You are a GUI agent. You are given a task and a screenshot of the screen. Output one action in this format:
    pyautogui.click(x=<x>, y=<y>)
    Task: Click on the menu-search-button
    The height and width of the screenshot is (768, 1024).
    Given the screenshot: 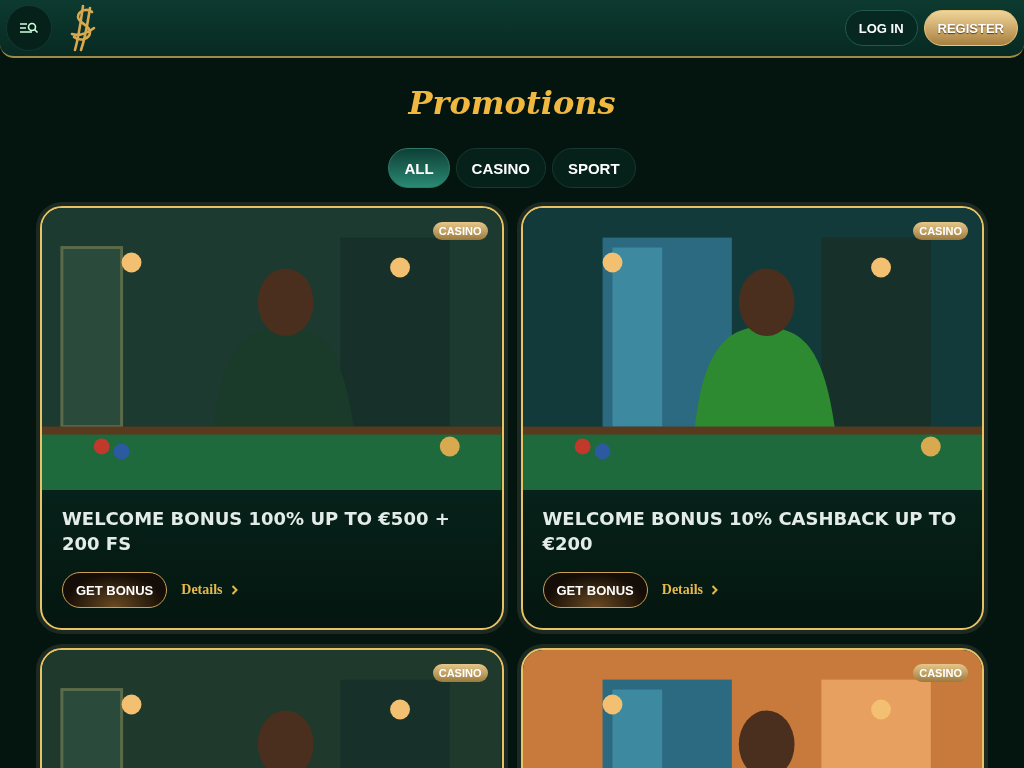 What is the action you would take?
    pyautogui.click(x=29, y=28)
    